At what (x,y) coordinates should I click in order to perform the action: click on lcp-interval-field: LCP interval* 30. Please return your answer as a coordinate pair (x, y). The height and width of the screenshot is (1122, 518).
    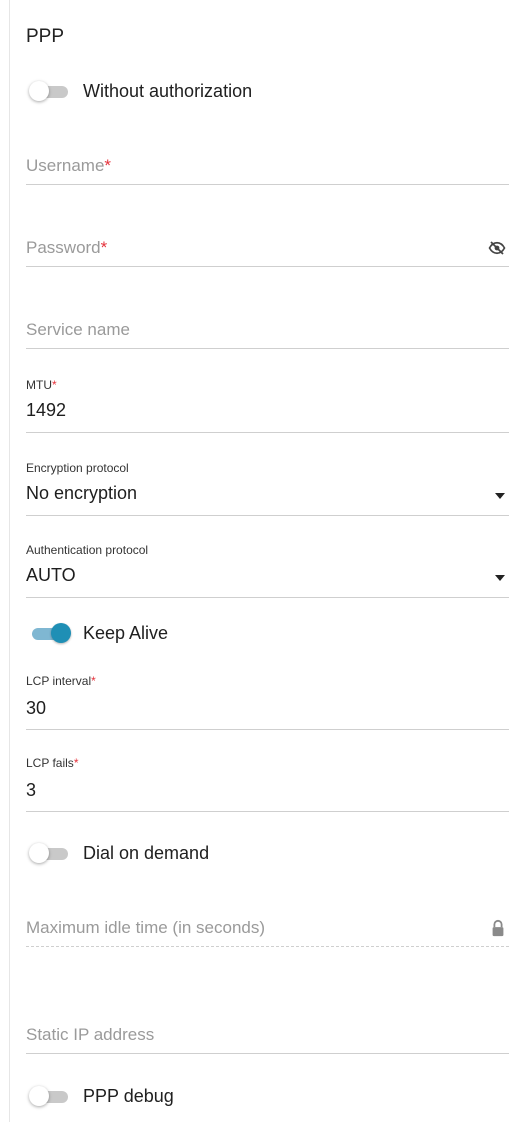
    Looking at the image, I should click on (267, 700).